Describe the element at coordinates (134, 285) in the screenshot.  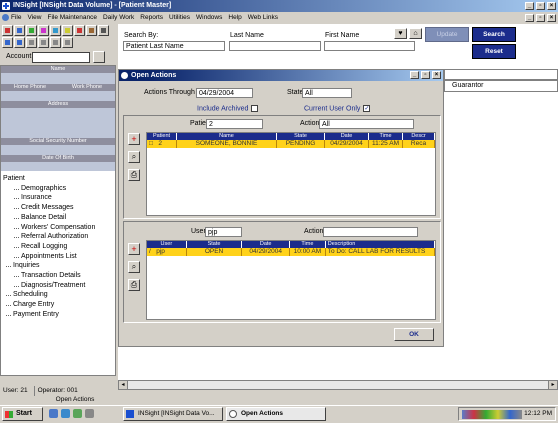
I see `print-user-action-icon: ⎙` at that location.